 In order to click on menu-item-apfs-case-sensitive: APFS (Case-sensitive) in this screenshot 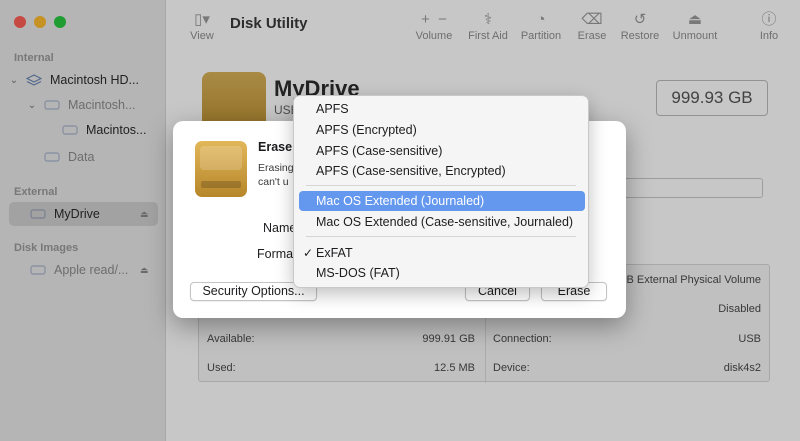, I will do `click(442, 151)`.